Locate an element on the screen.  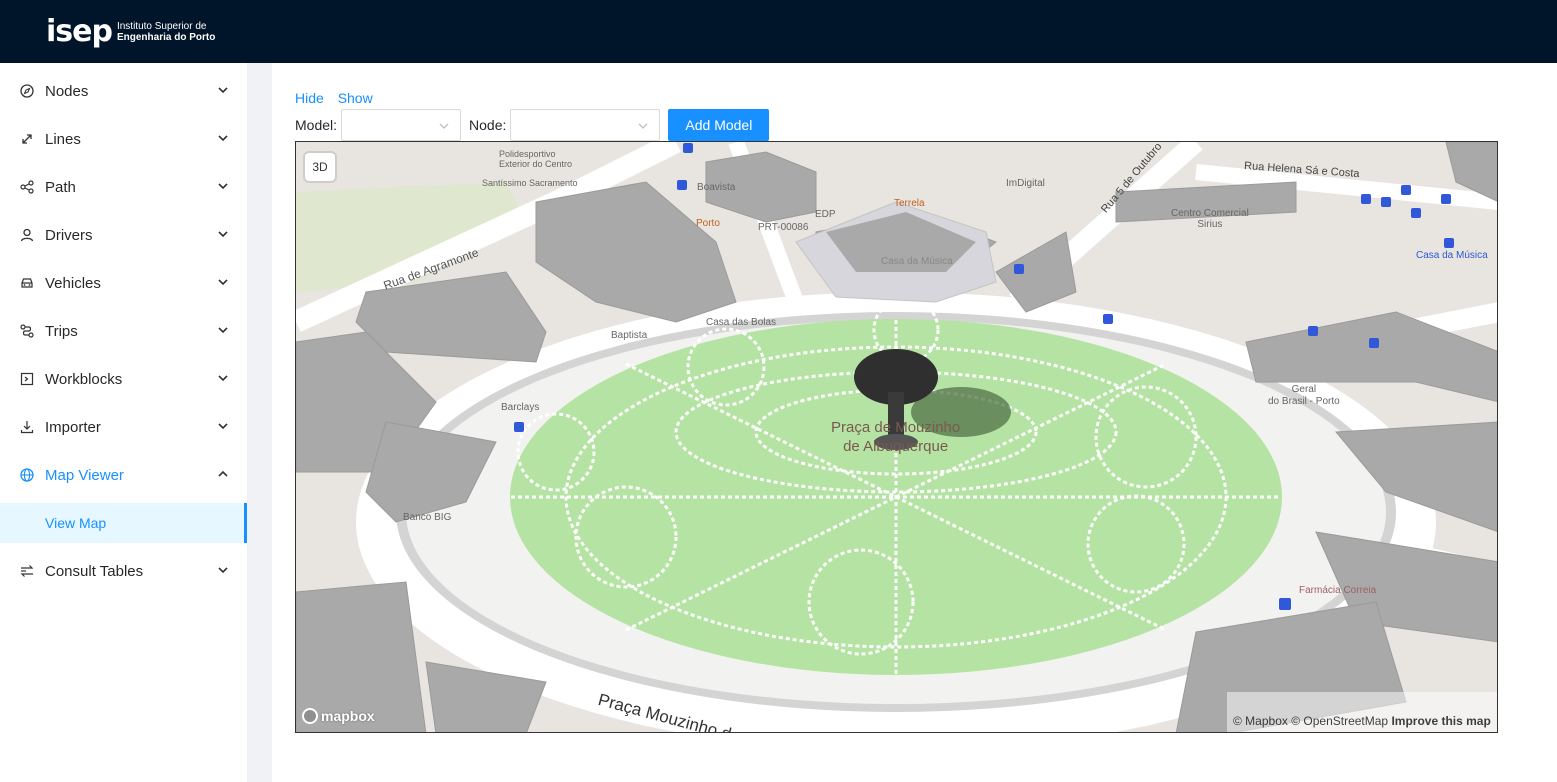
mapbox-logo: mapbox is located at coordinates (338, 716).